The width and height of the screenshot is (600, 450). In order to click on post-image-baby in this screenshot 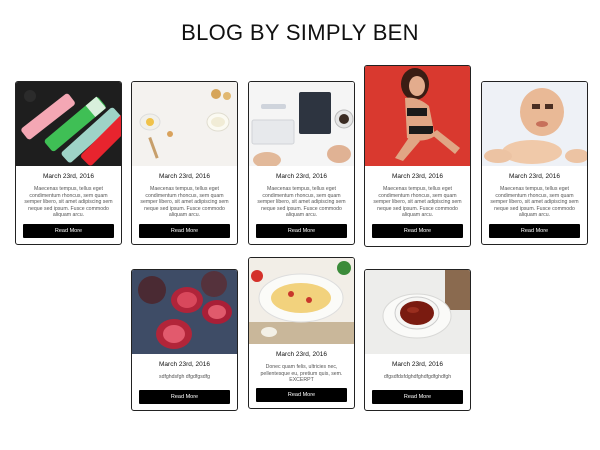, I will do `click(534, 124)`.